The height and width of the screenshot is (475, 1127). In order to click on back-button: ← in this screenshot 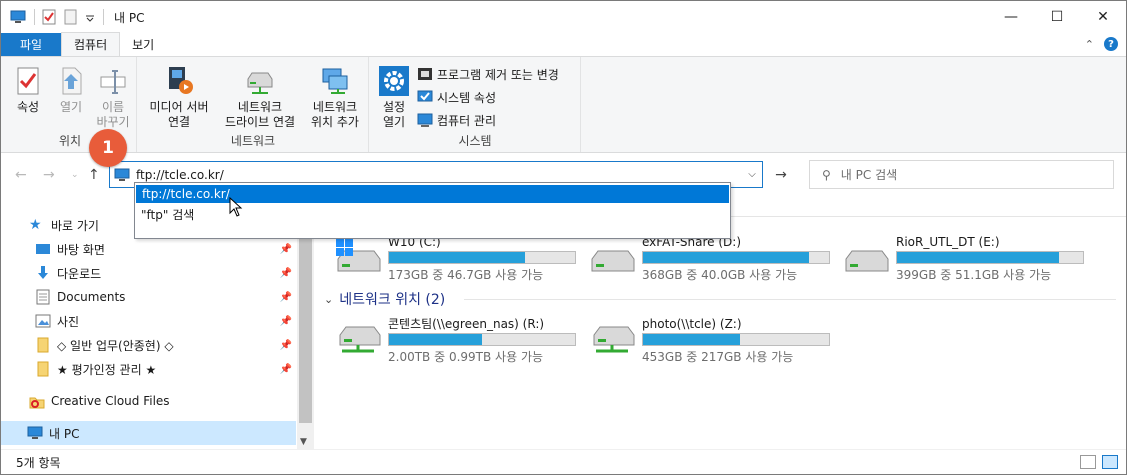, I will do `click(21, 175)`.